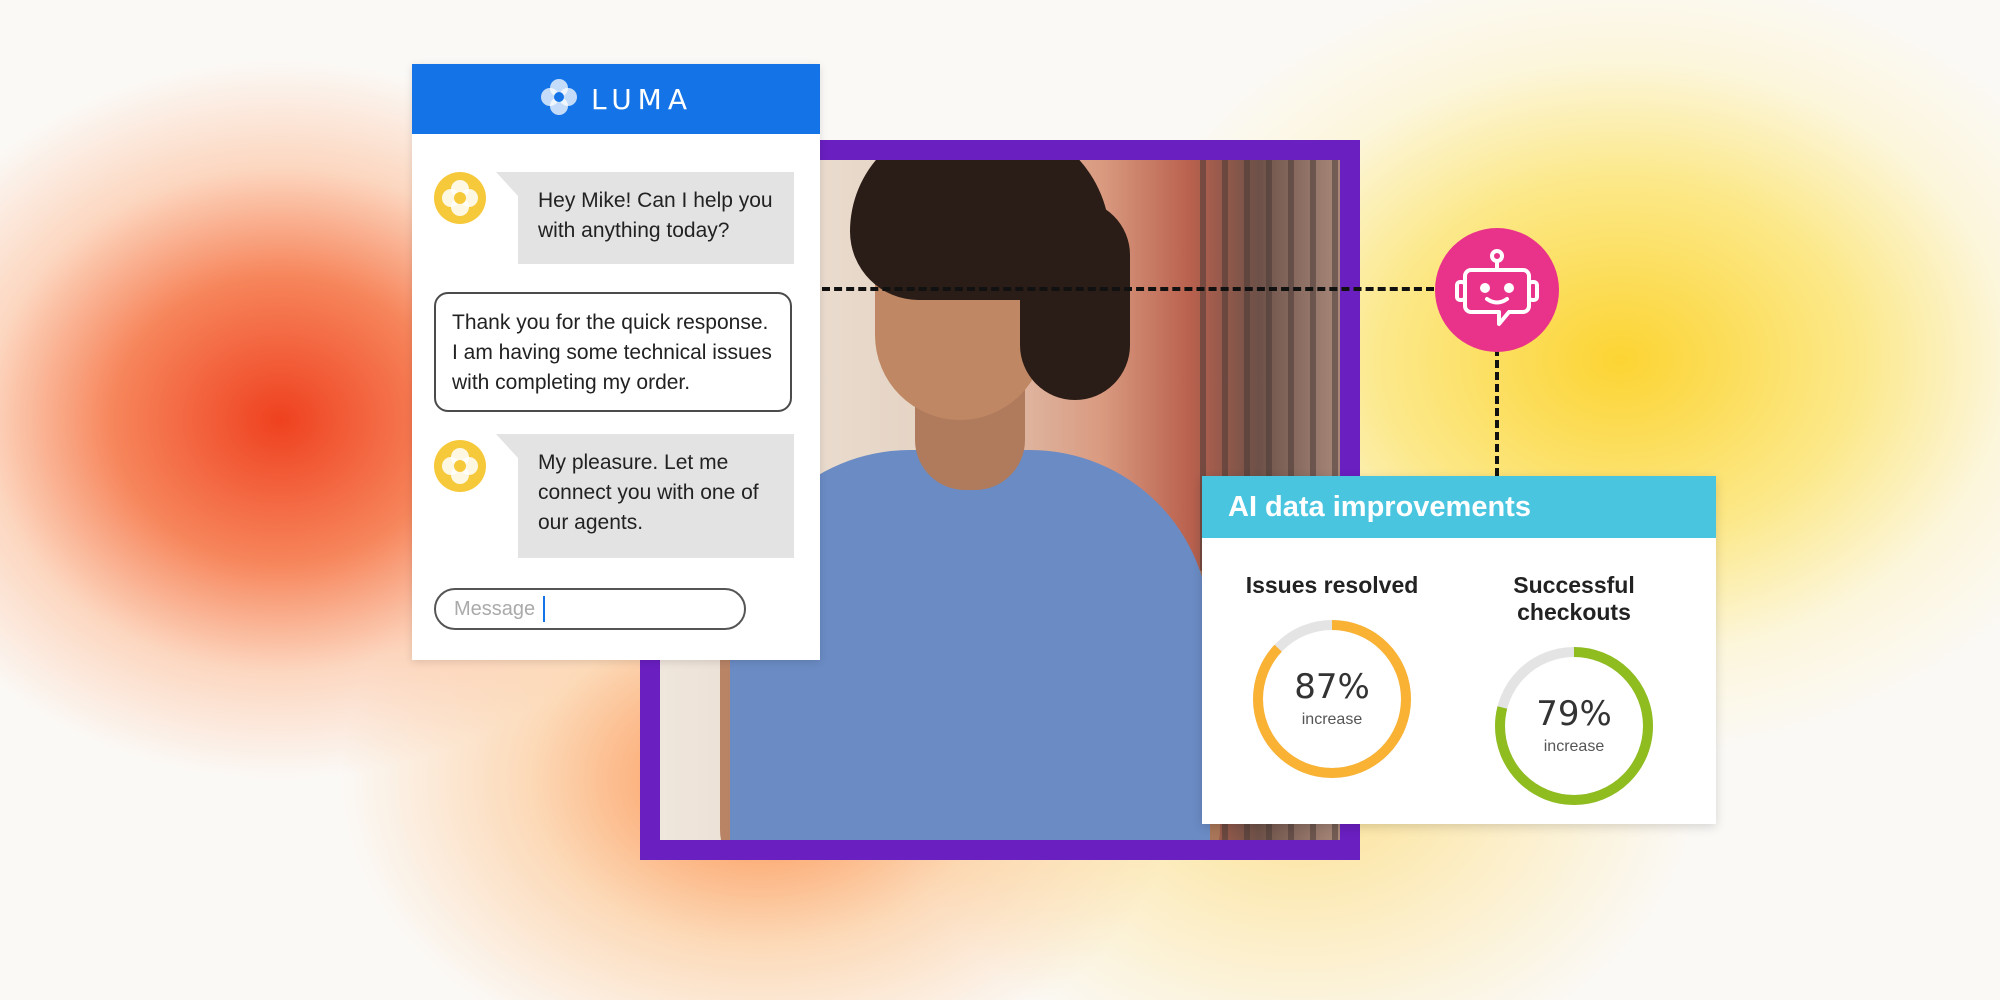 The width and height of the screenshot is (2000, 1000). I want to click on donut-chart: 79% increase, so click(1574, 726).